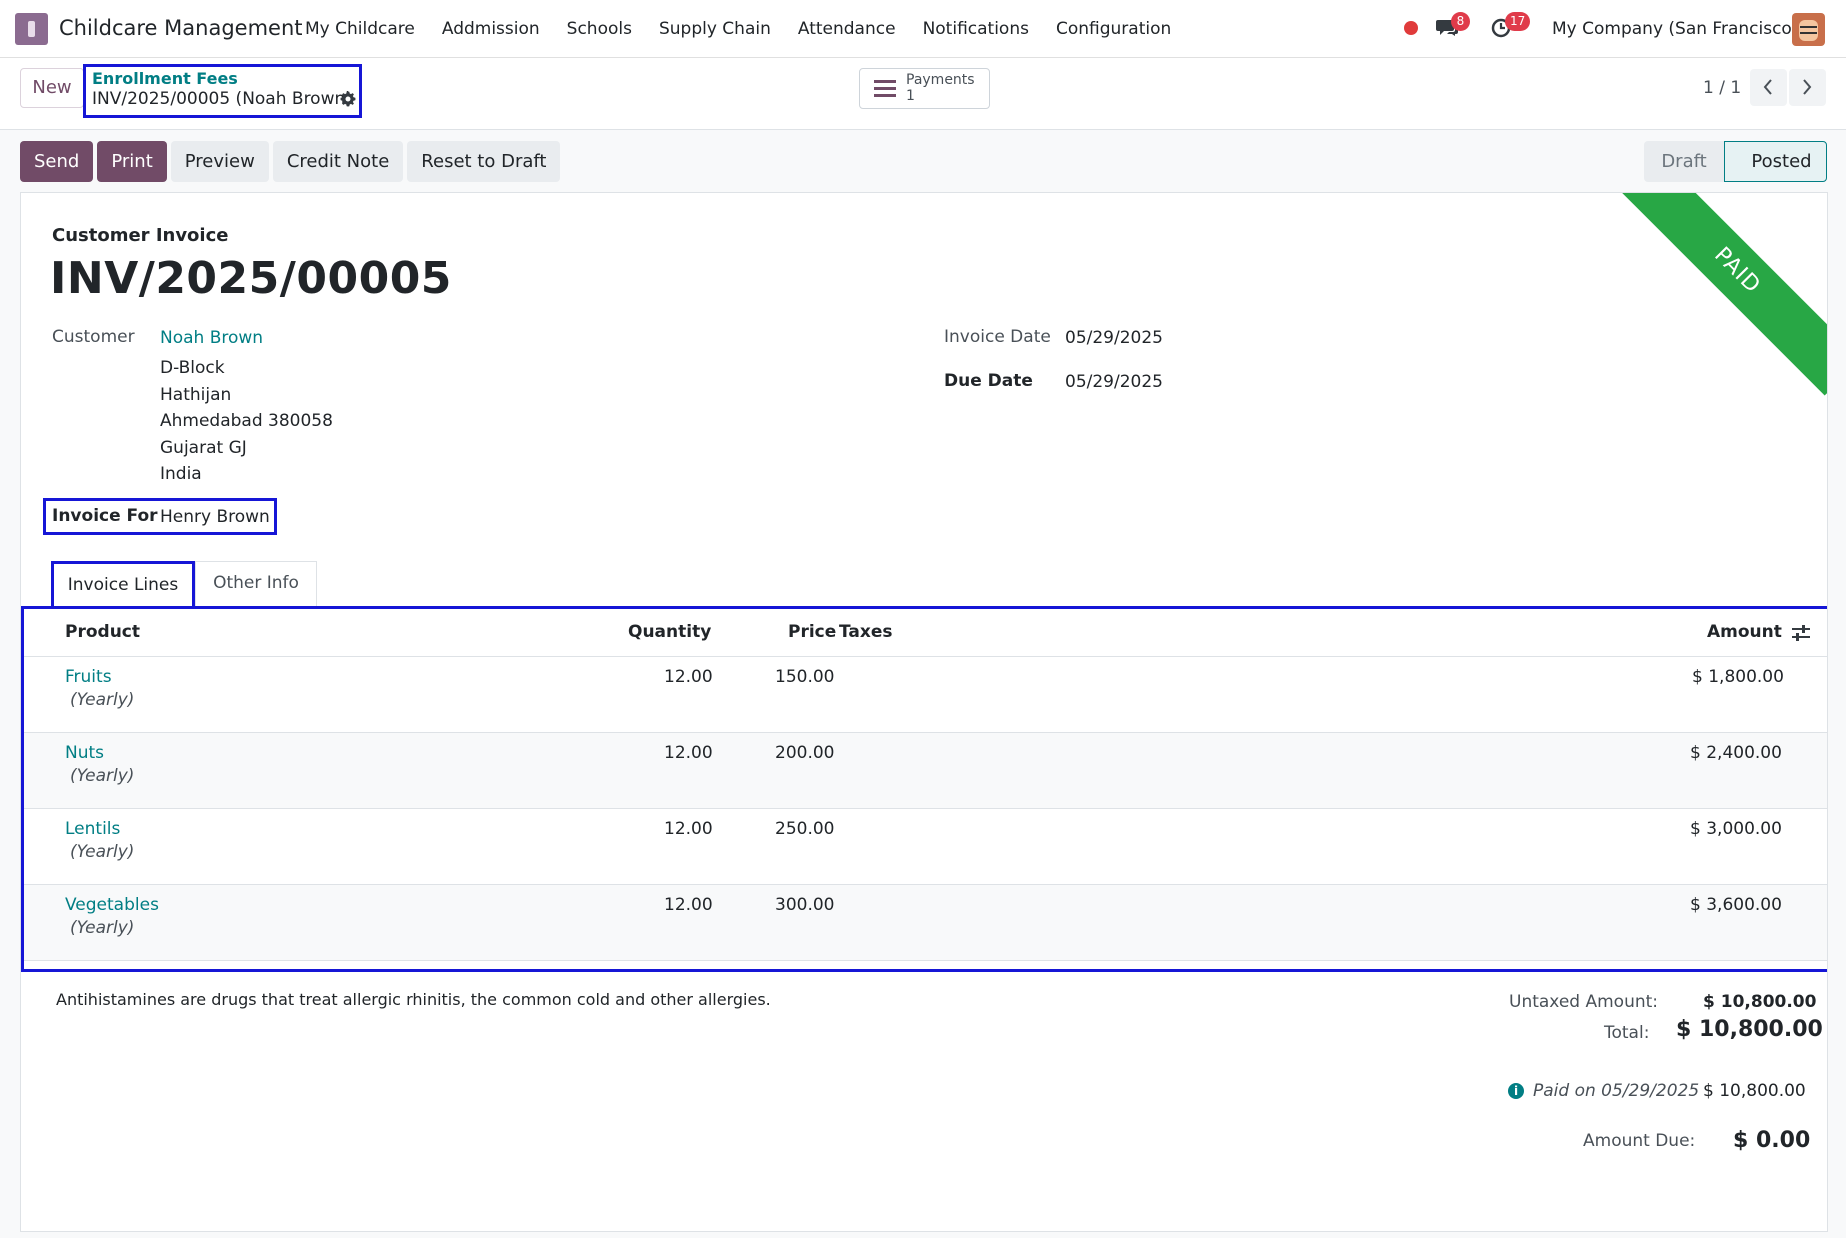  Describe the element at coordinates (348, 99) in the screenshot. I see `gear-icon` at that location.